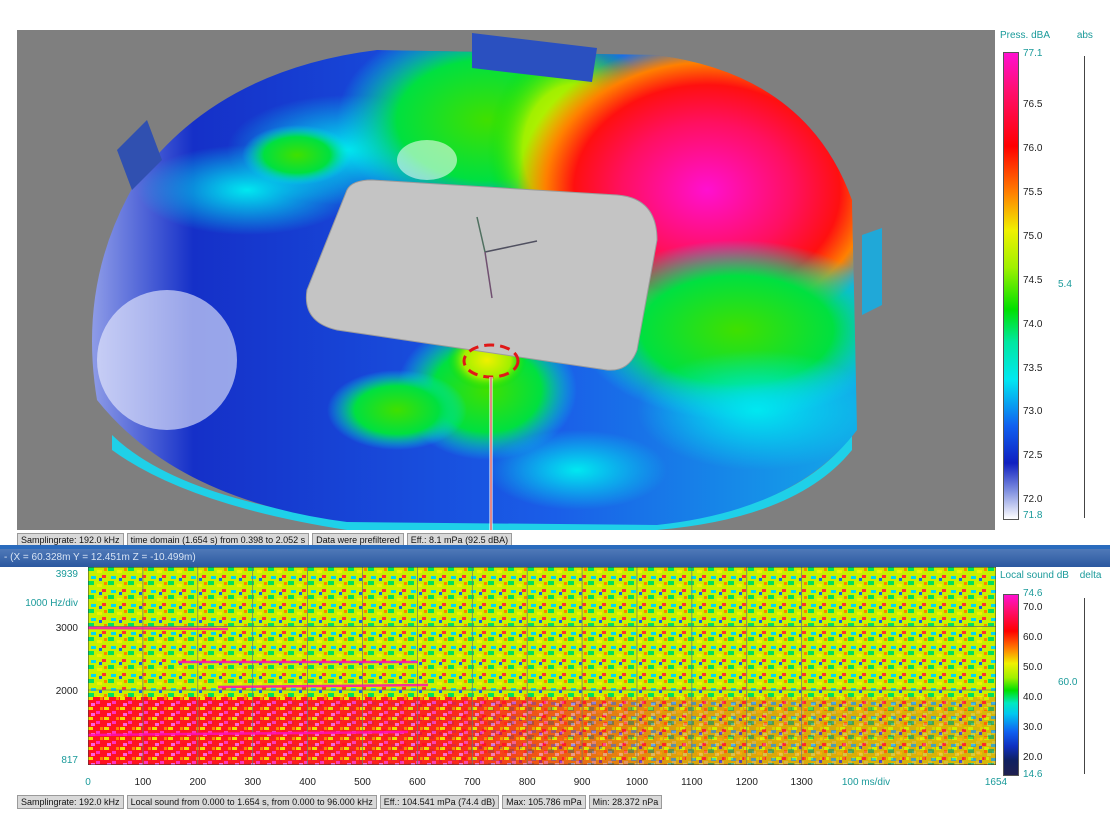 This screenshot has height=833, width=1110. Describe the element at coordinates (866, 782) in the screenshot. I see `x-axis-scale-label: 100 ms/div` at that location.